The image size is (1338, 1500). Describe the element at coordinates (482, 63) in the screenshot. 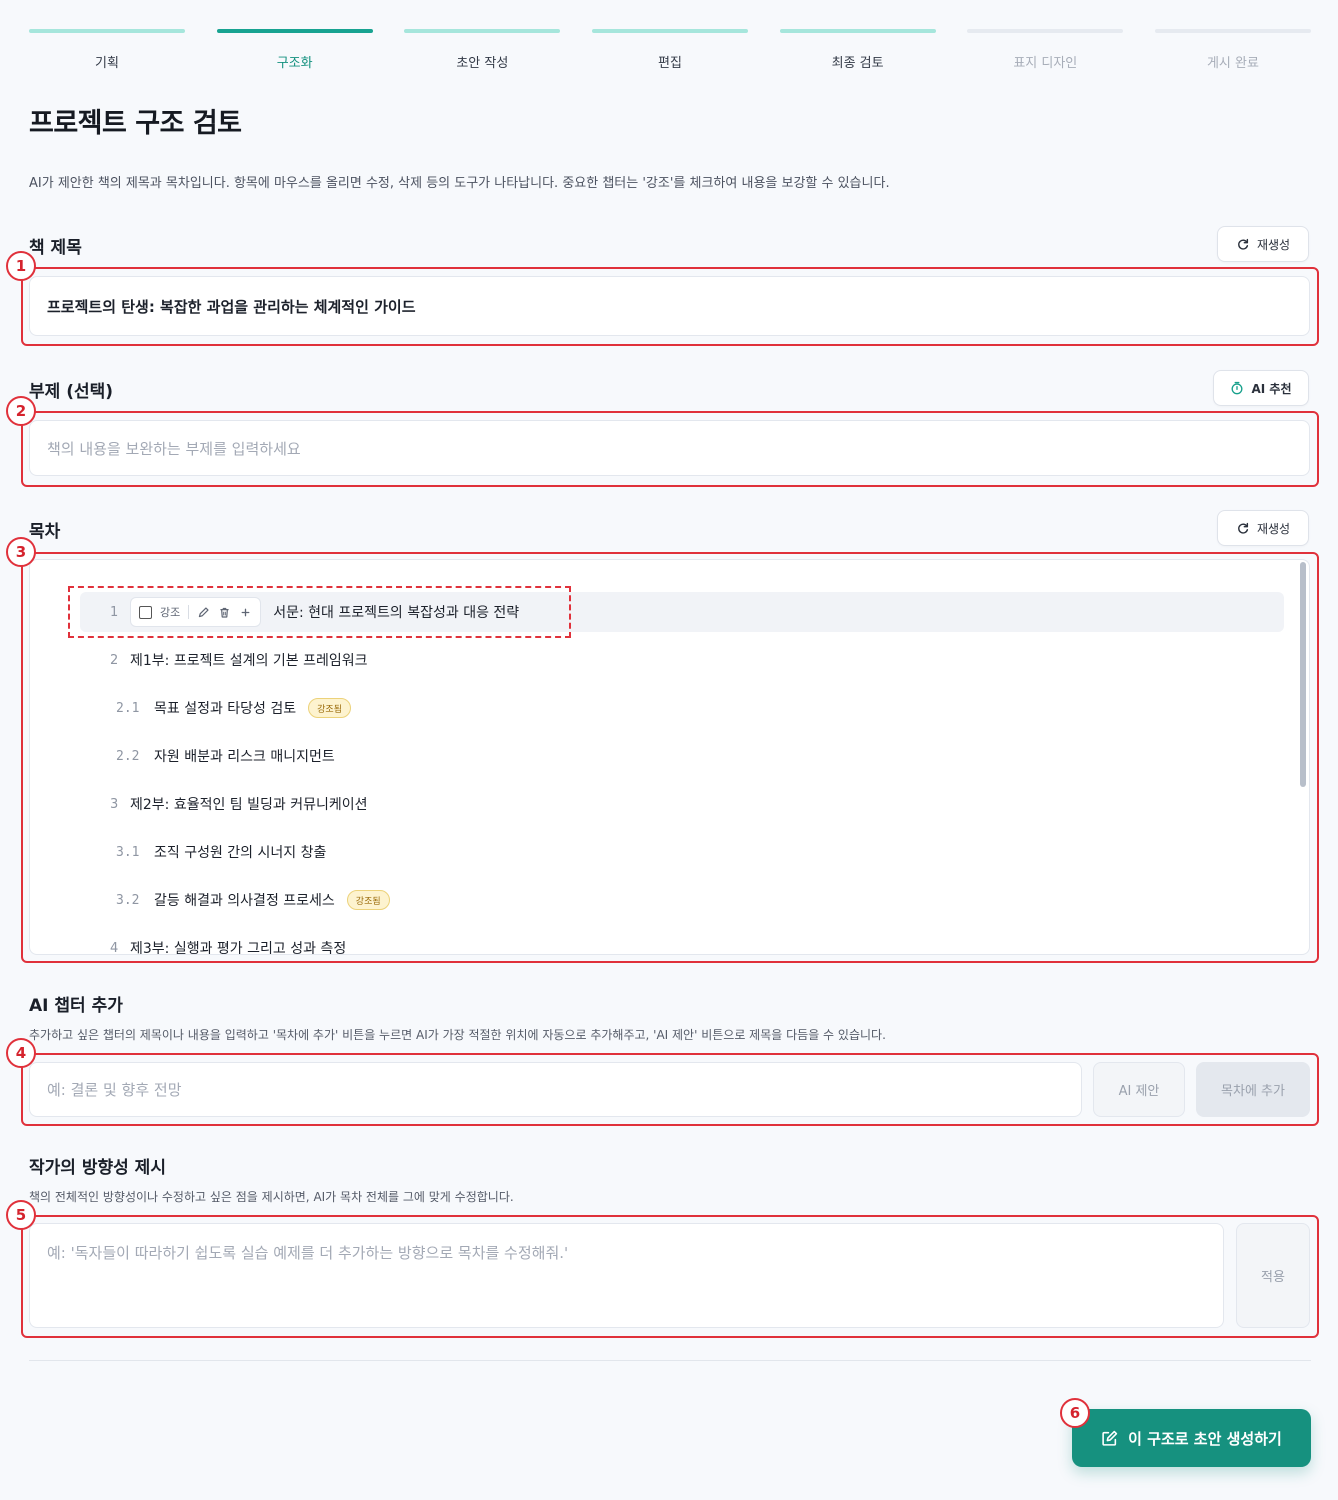

I see `step-label: 초안 작성` at that location.